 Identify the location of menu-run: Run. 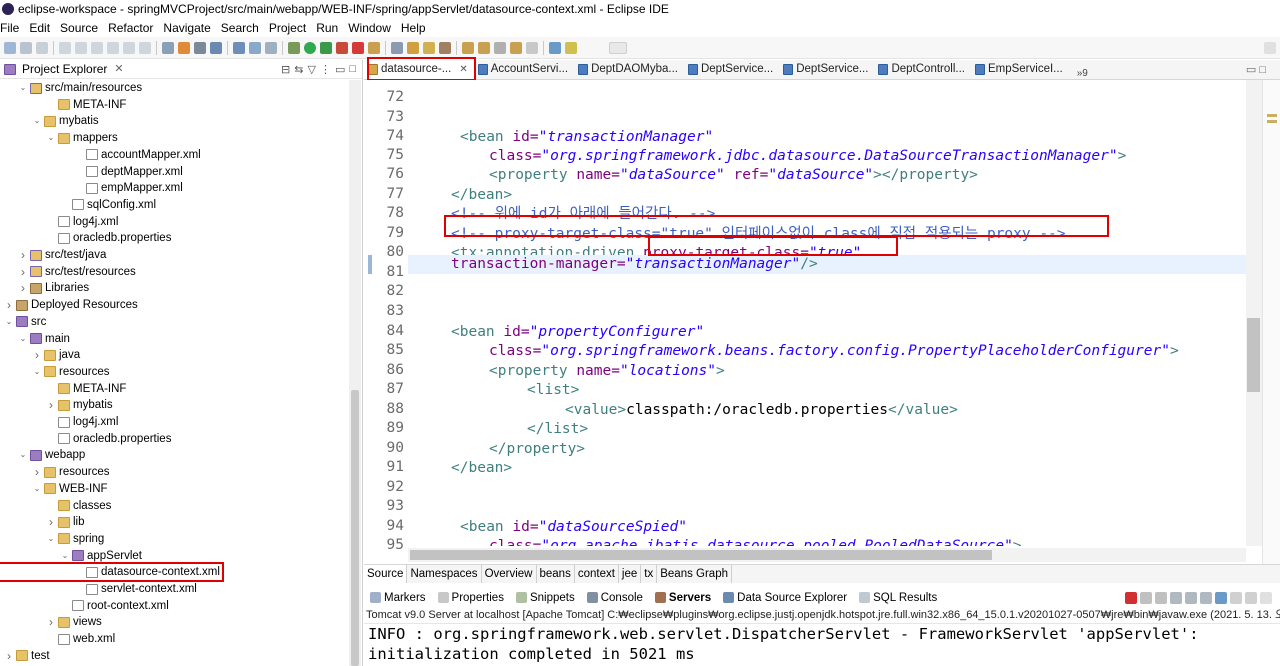
(327, 28).